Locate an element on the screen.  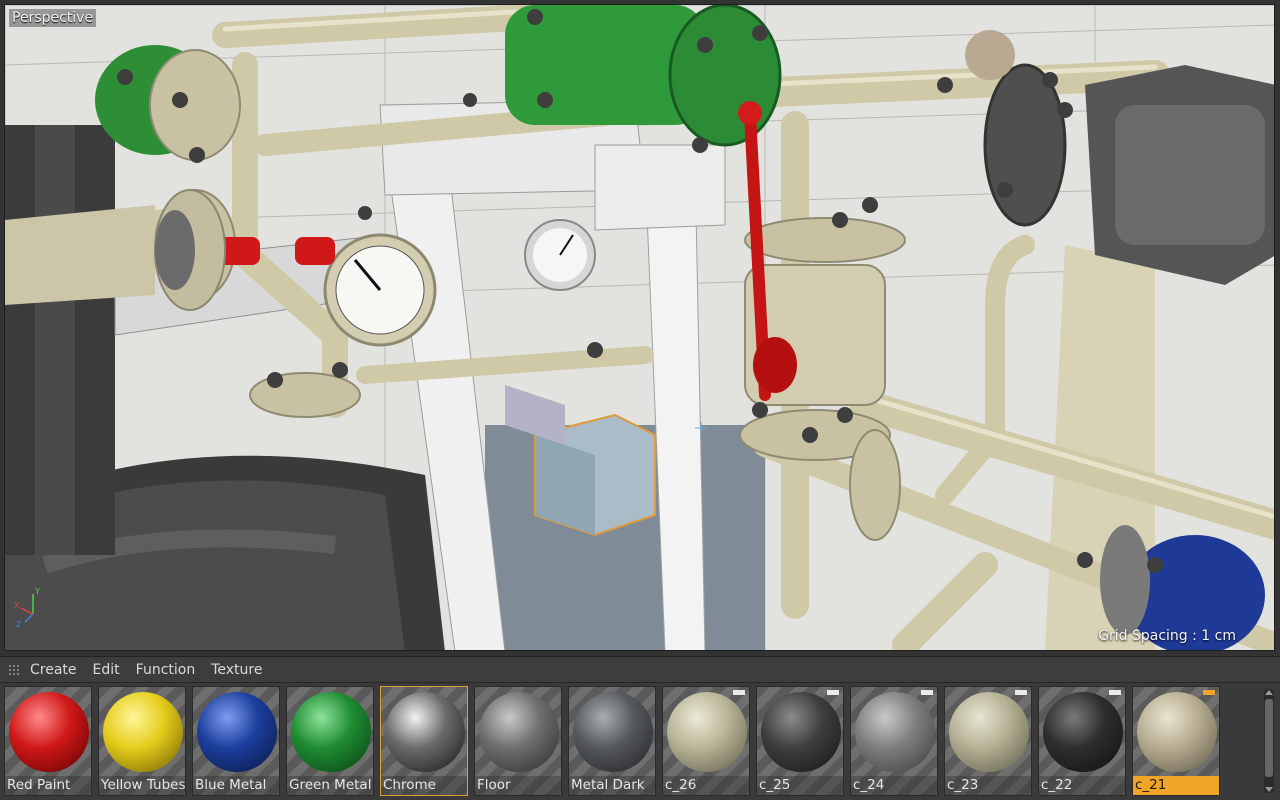
material-swatch: Blue Metal is located at coordinates (236, 741).